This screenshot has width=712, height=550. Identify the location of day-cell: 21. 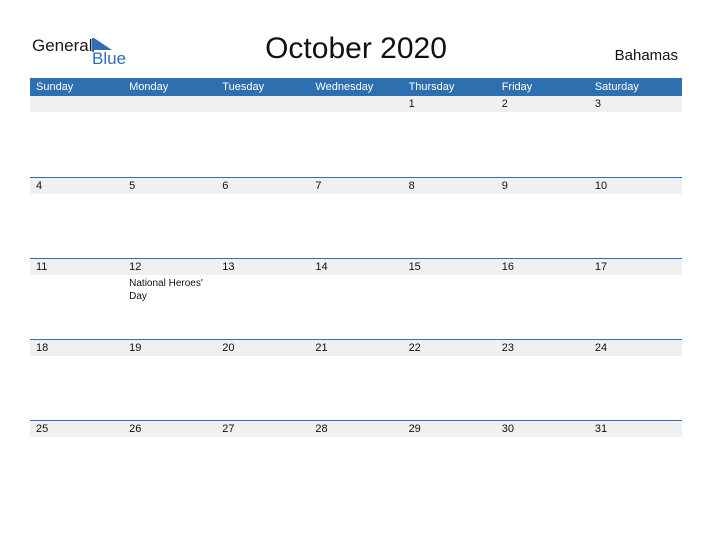
(356, 380).